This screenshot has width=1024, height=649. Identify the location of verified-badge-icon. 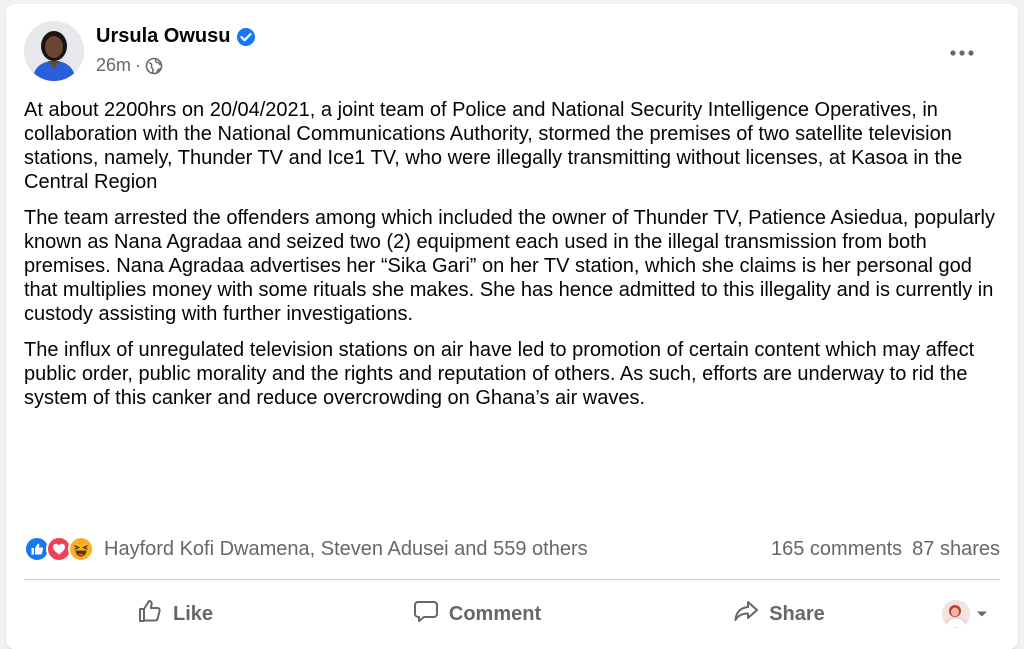
(246, 37).